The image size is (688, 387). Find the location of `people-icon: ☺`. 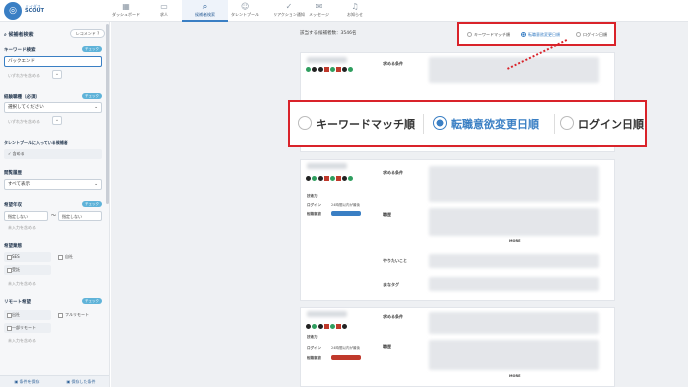

people-icon: ☺ is located at coordinates (245, 6).